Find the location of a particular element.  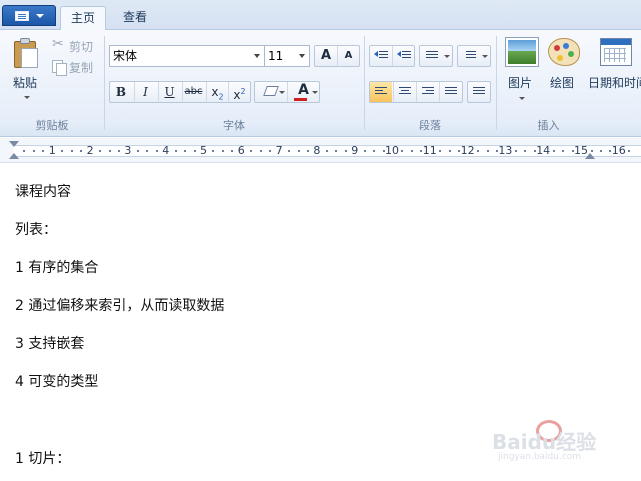

document-icon is located at coordinates (22, 16).